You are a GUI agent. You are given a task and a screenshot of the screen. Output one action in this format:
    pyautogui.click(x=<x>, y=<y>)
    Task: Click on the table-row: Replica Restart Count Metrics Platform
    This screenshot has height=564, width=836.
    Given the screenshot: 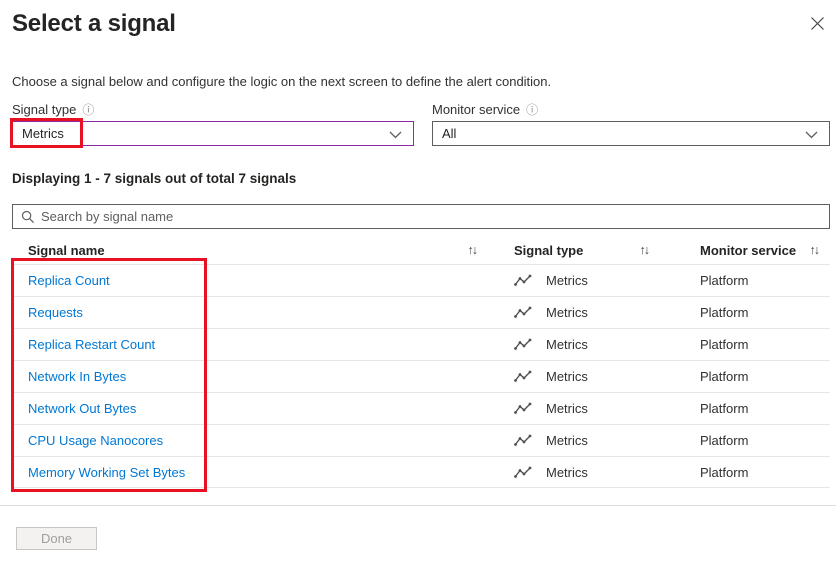 What is the action you would take?
    pyautogui.click(x=421, y=344)
    